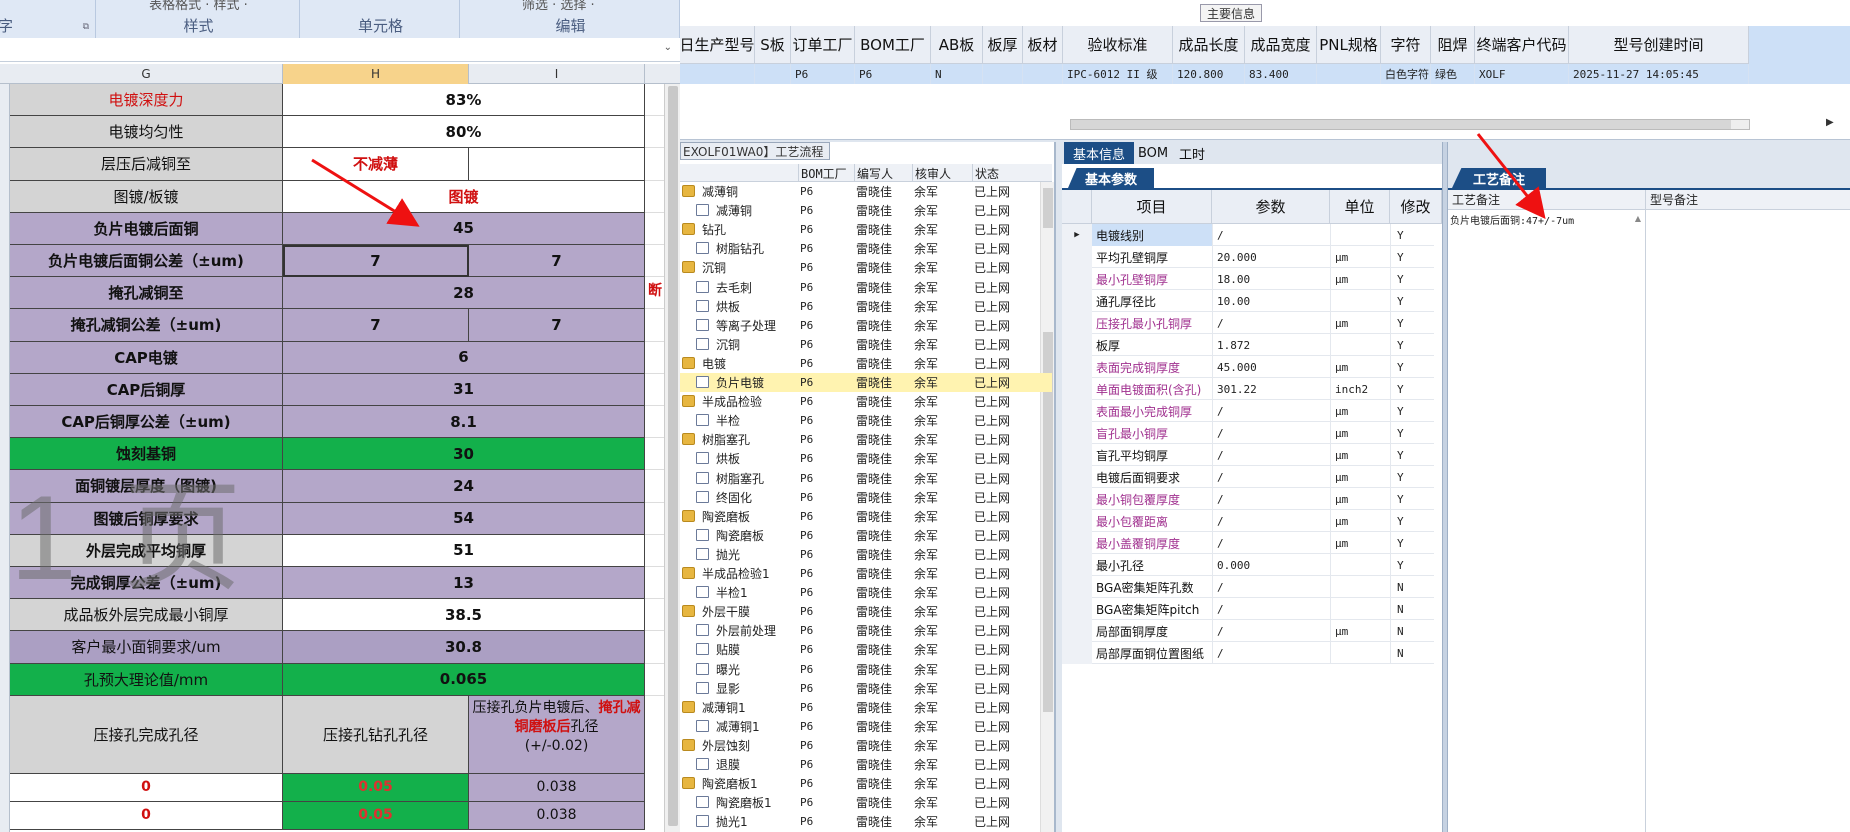  What do you see at coordinates (557, 787) in the screenshot?
I see `bottom-value: 0.038` at bounding box center [557, 787].